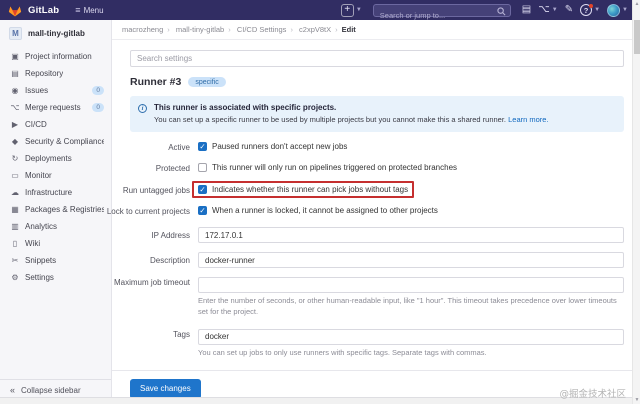 The width and height of the screenshot is (640, 404). Describe the element at coordinates (202, 210) in the screenshot. I see `locked-checkbox` at that location.